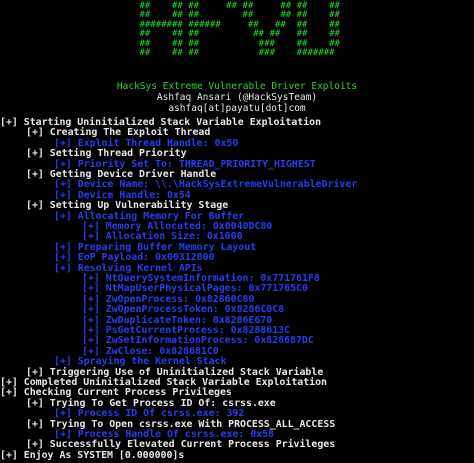 This screenshot has height=463, width=474. I want to click on credit-author: Ashfaq Ansari (@HackSysTeam), so click(237, 97).